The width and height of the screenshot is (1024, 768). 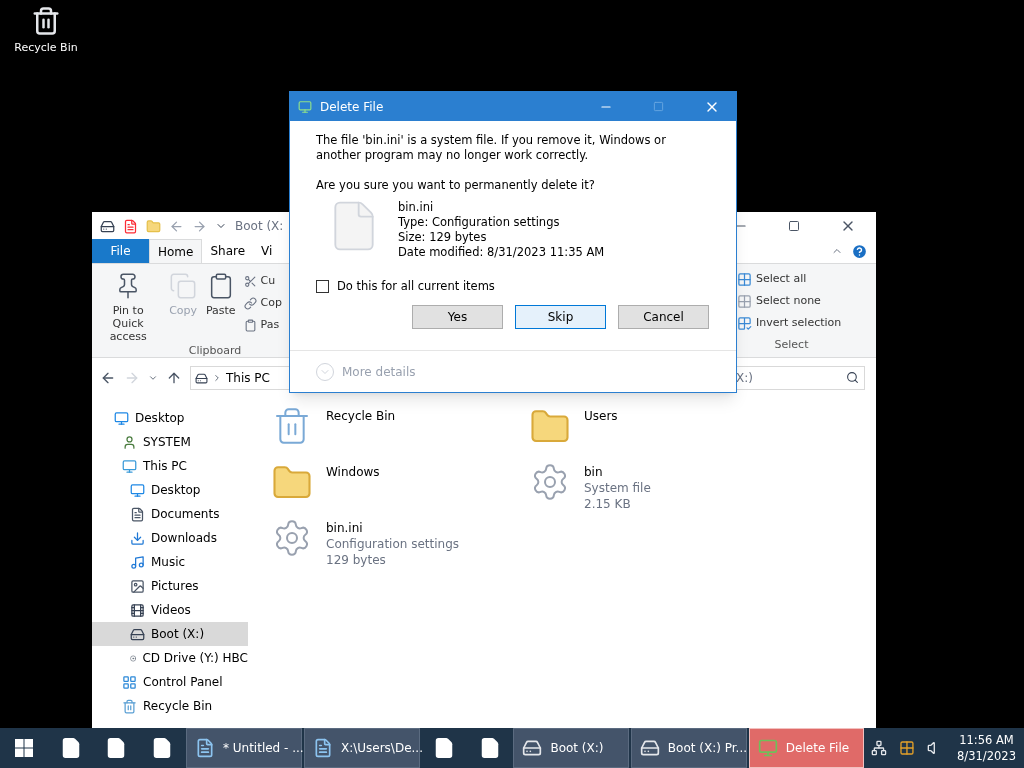 What do you see at coordinates (456, 185) in the screenshot?
I see `confirm-question: Are you sure you want to permanently delete it?` at bounding box center [456, 185].